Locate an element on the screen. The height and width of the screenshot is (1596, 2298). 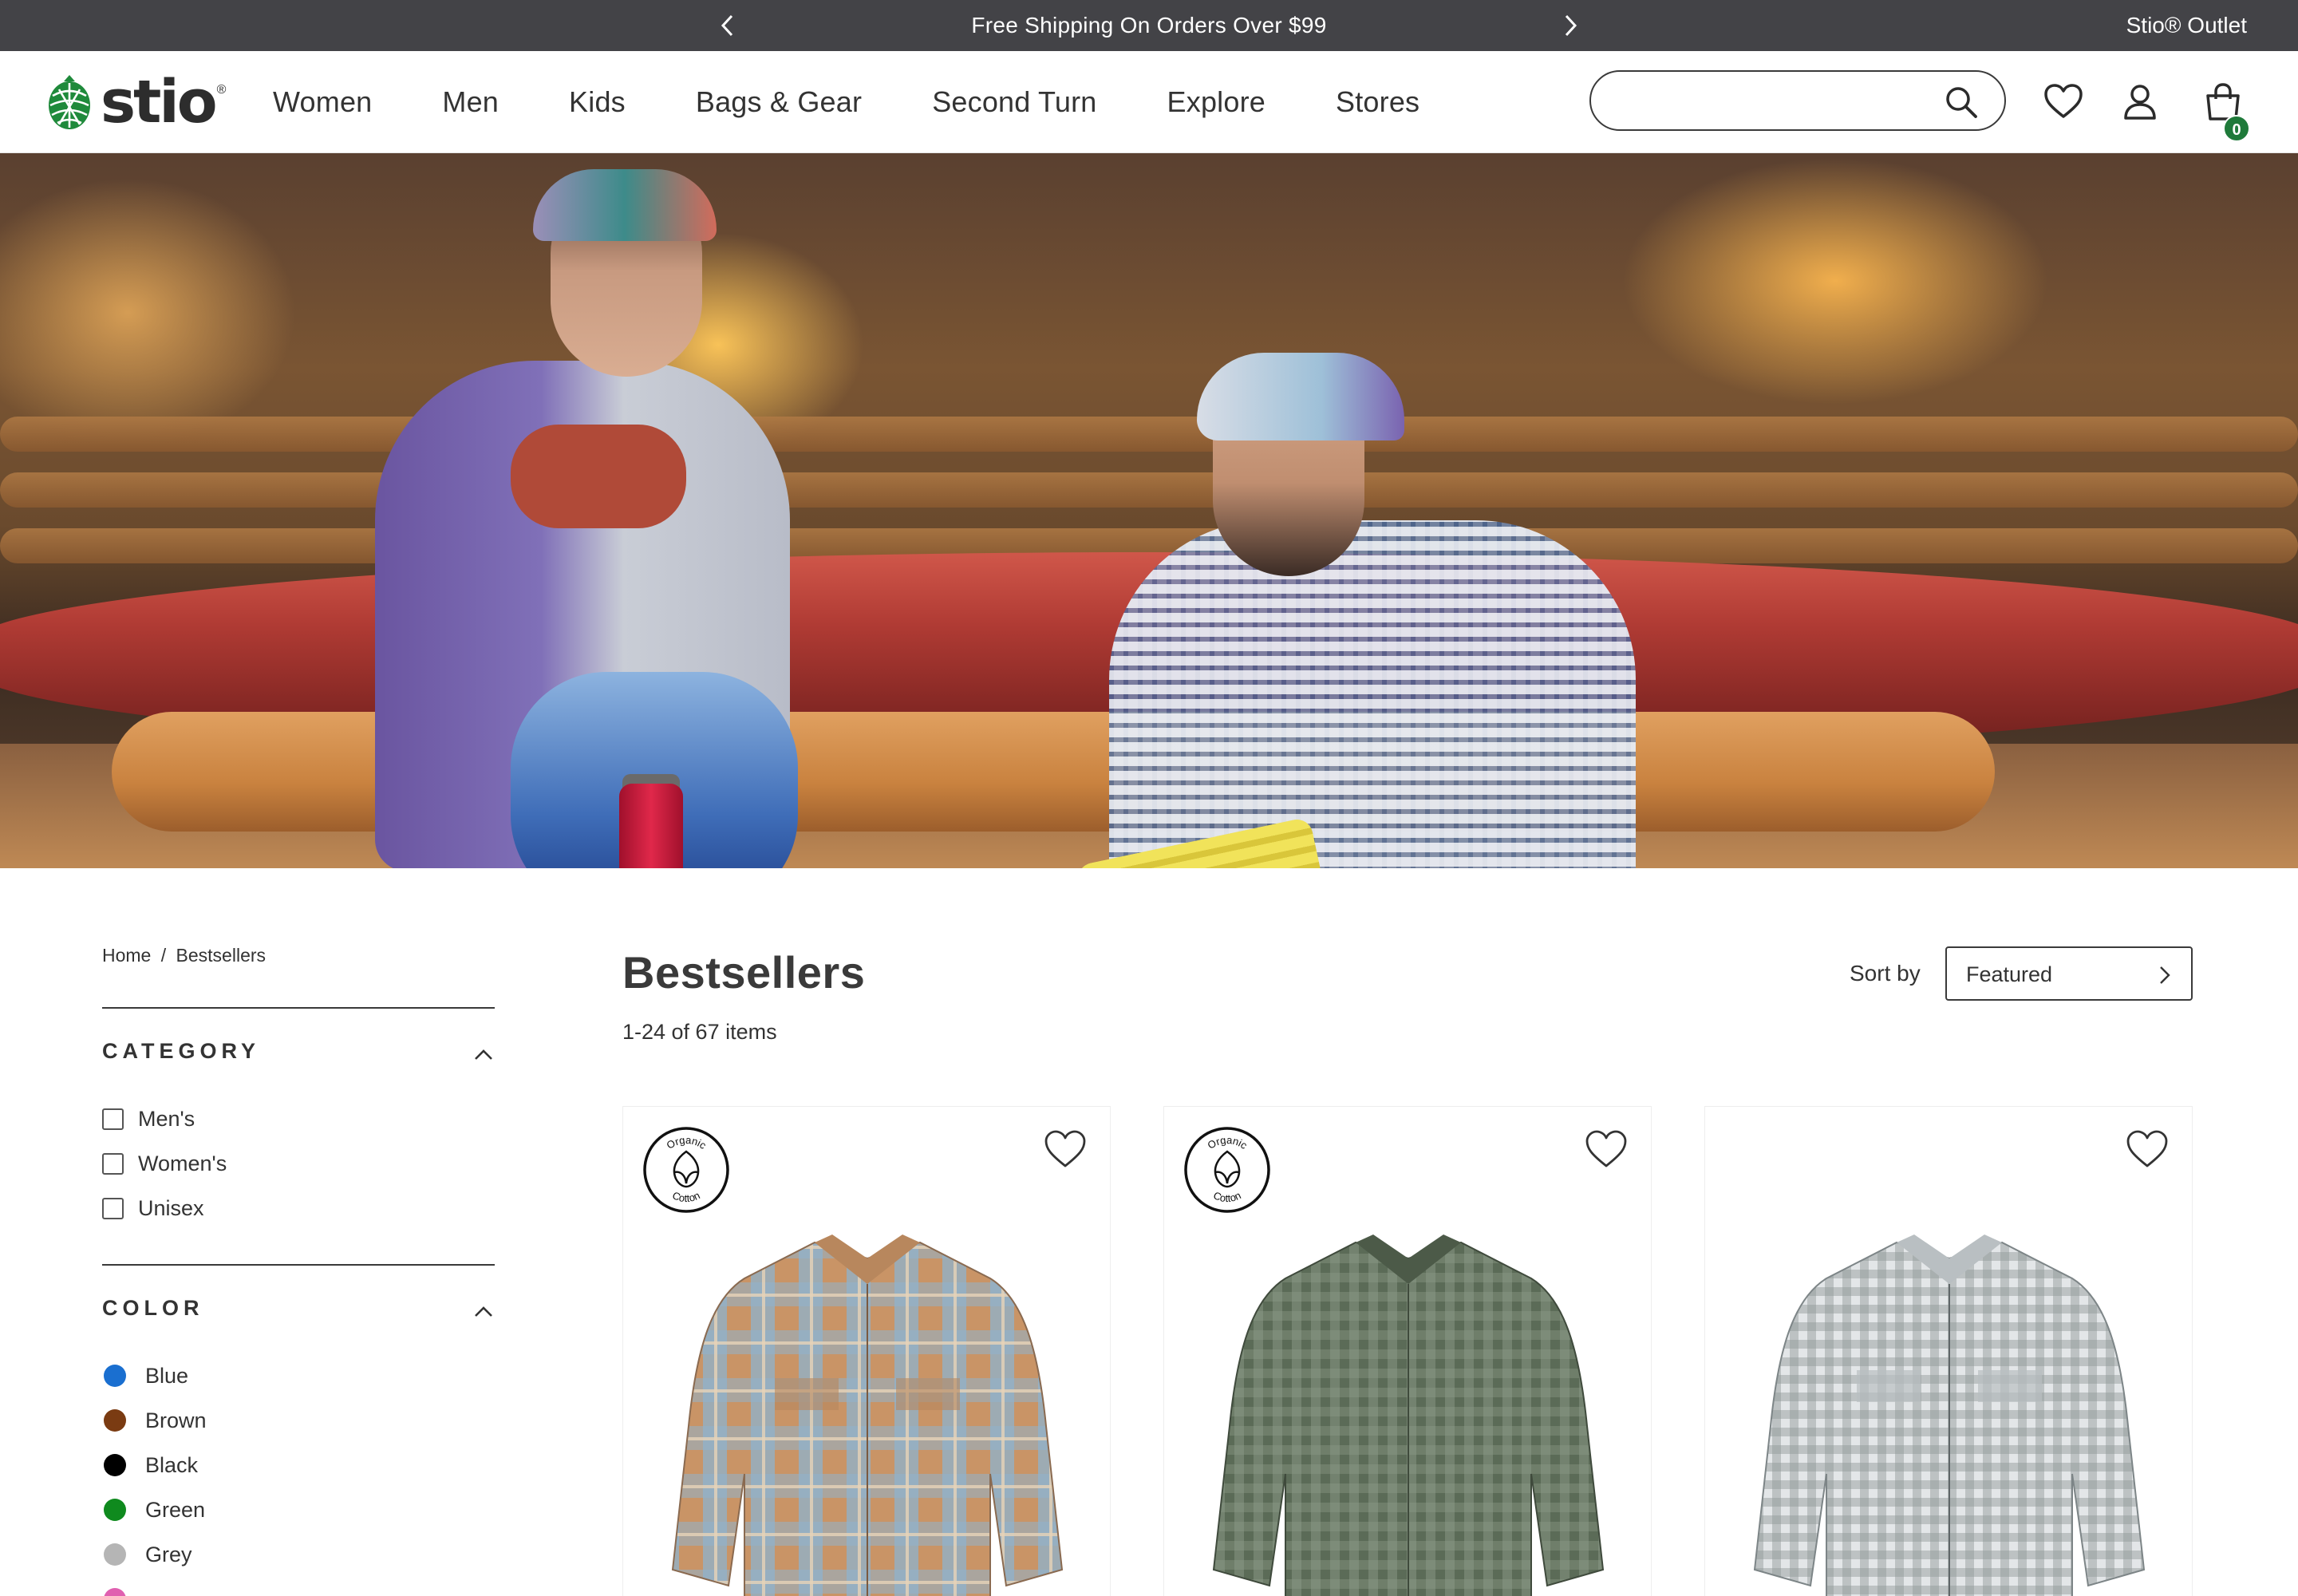
filter-category-mens: Men's is located at coordinates (149, 1119).